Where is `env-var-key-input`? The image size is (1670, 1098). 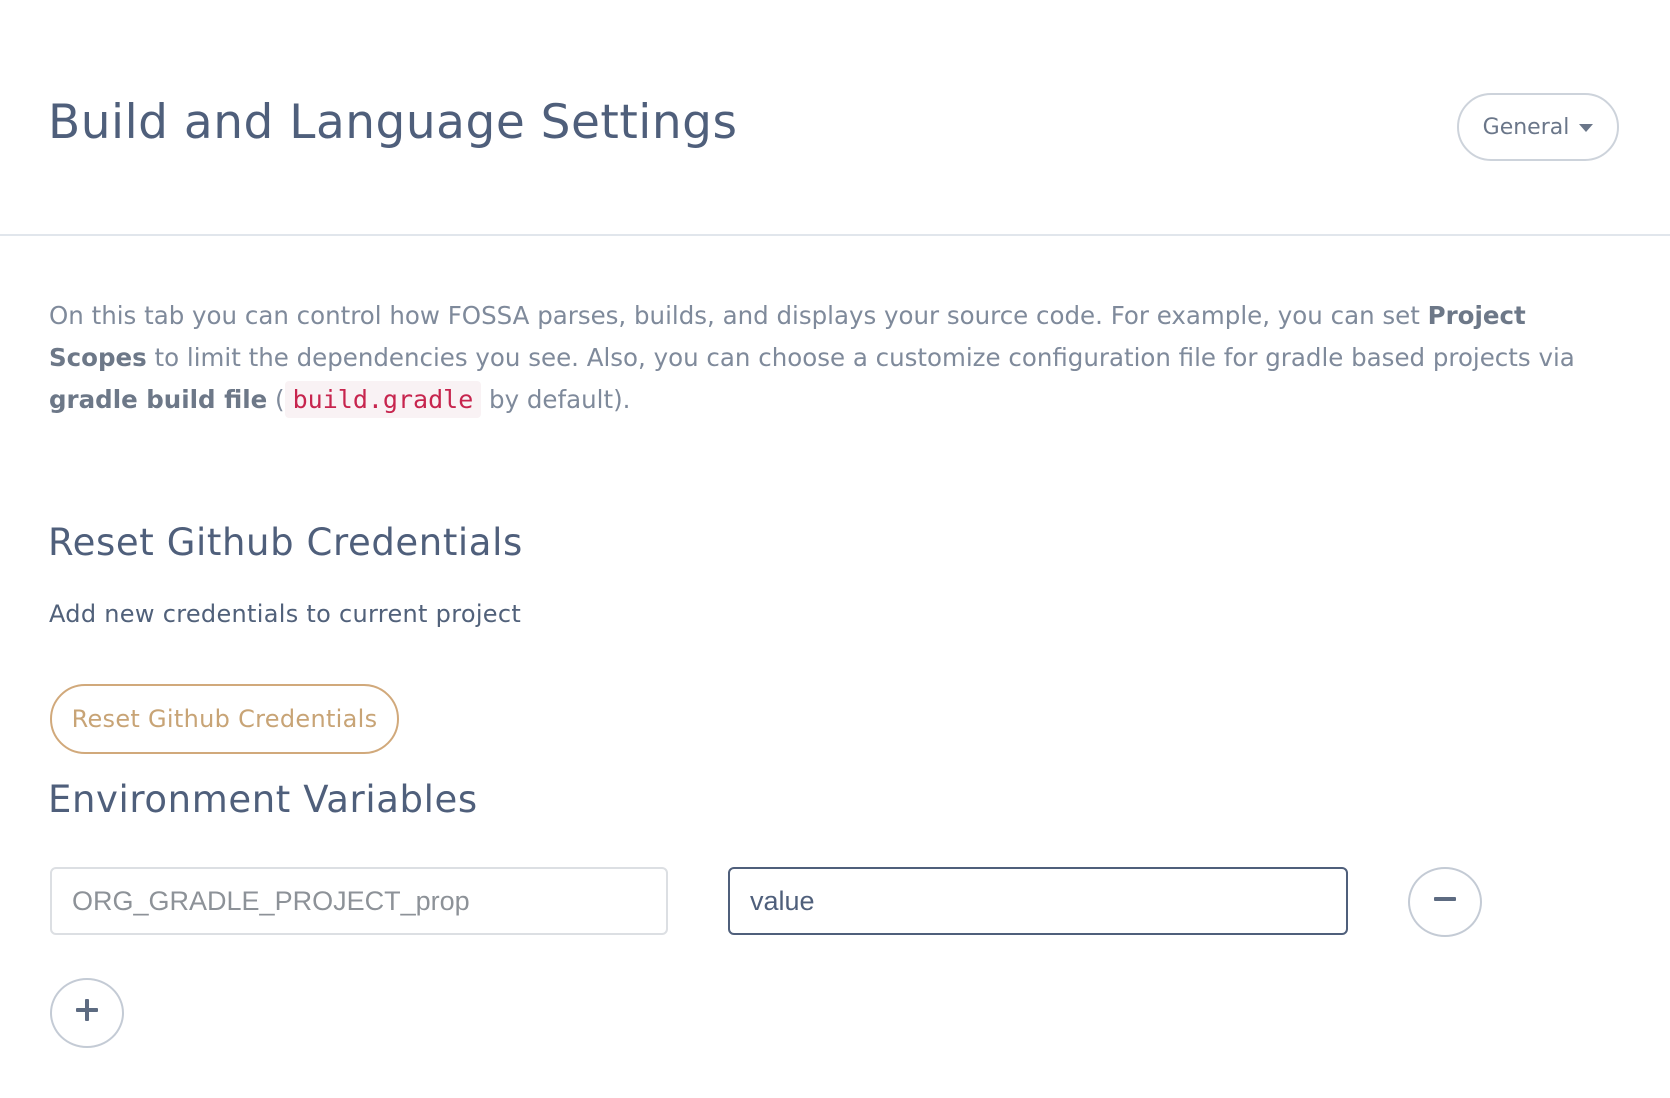 env-var-key-input is located at coordinates (359, 901).